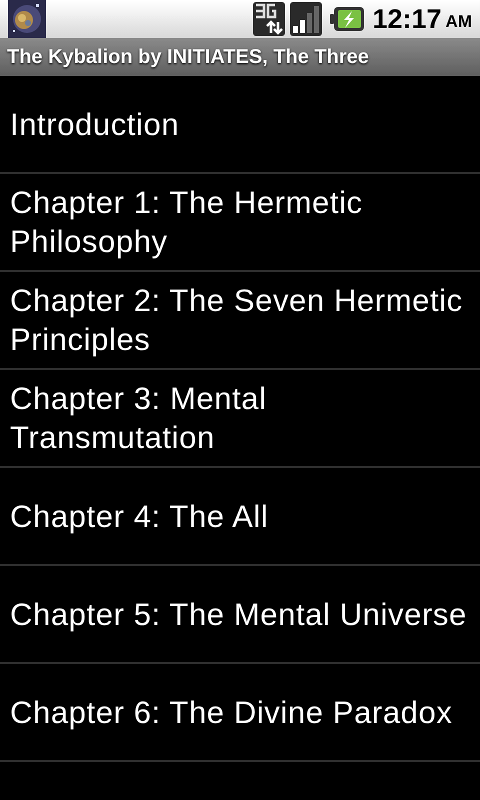 This screenshot has height=800, width=480. What do you see at coordinates (306, 19) in the screenshot?
I see `signal-icon` at bounding box center [306, 19].